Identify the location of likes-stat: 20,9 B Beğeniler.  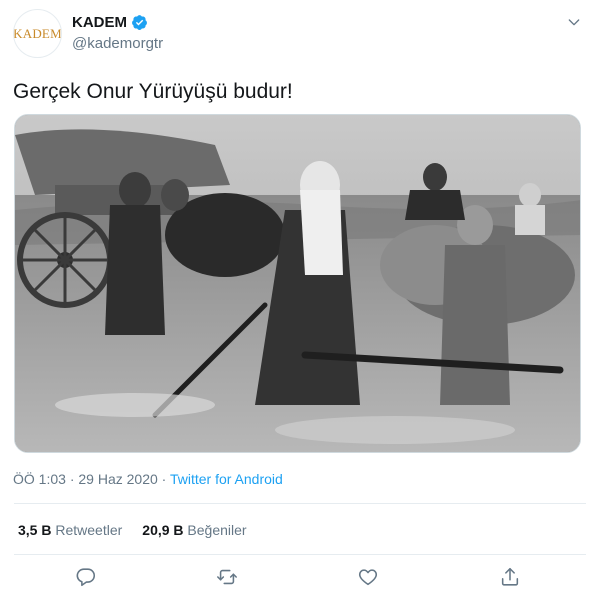
(194, 530).